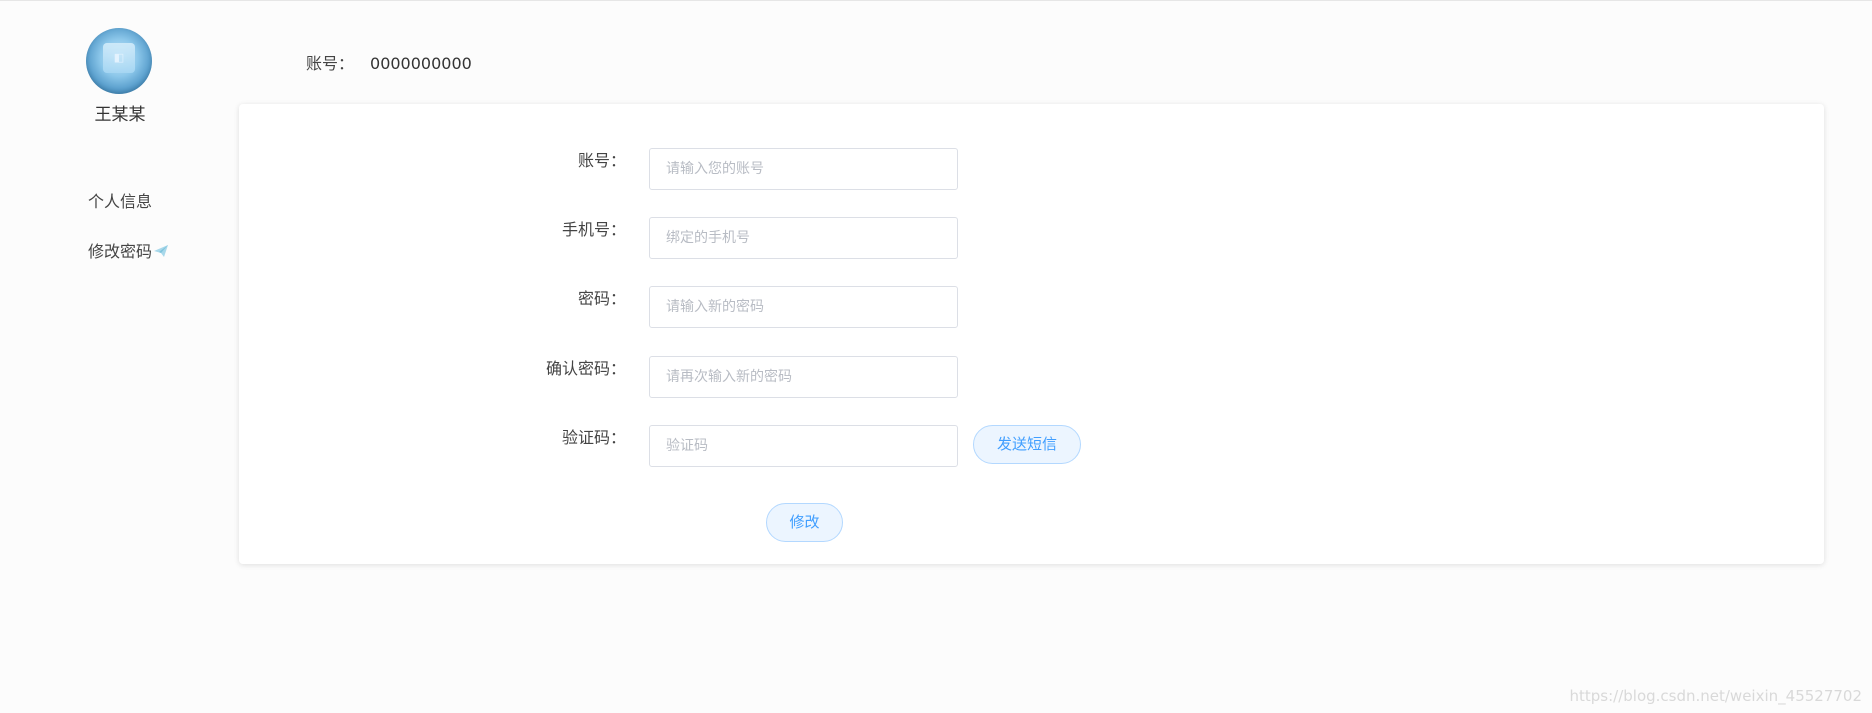 The image size is (1872, 713). What do you see at coordinates (803, 307) in the screenshot?
I see `password-input` at bounding box center [803, 307].